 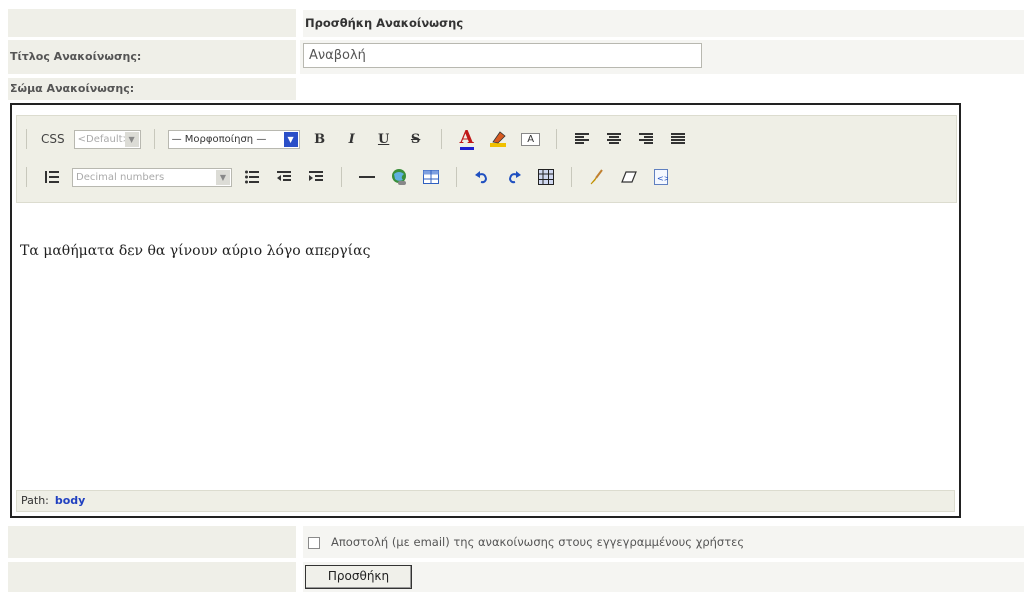 What do you see at coordinates (53, 139) in the screenshot?
I see `css-label: CSS` at bounding box center [53, 139].